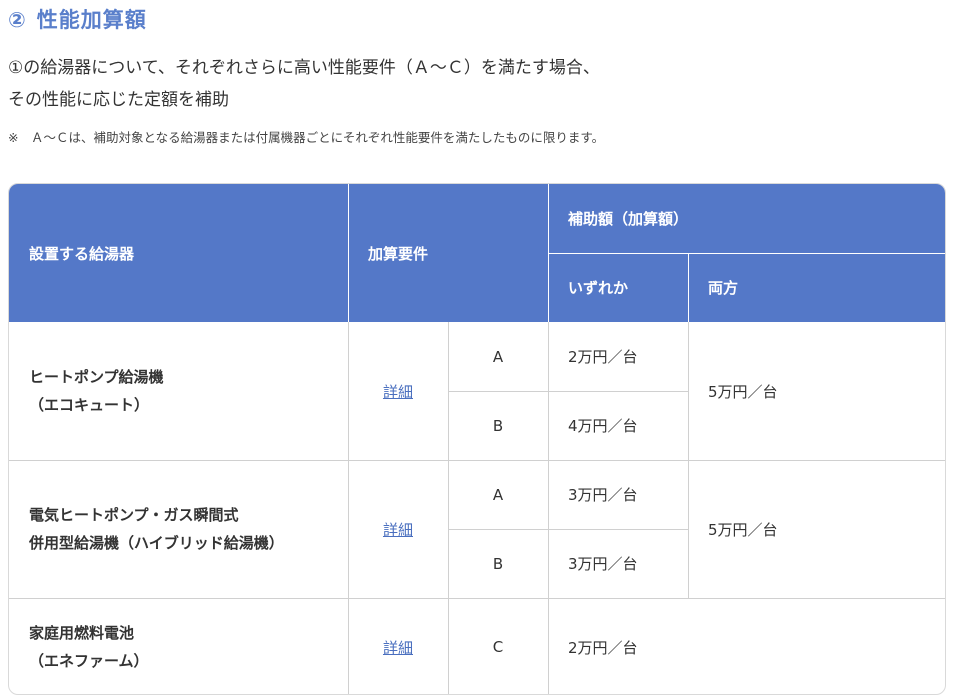 The height and width of the screenshot is (697, 957). I want to click on section-heading: ② 性能加算額, so click(77, 20).